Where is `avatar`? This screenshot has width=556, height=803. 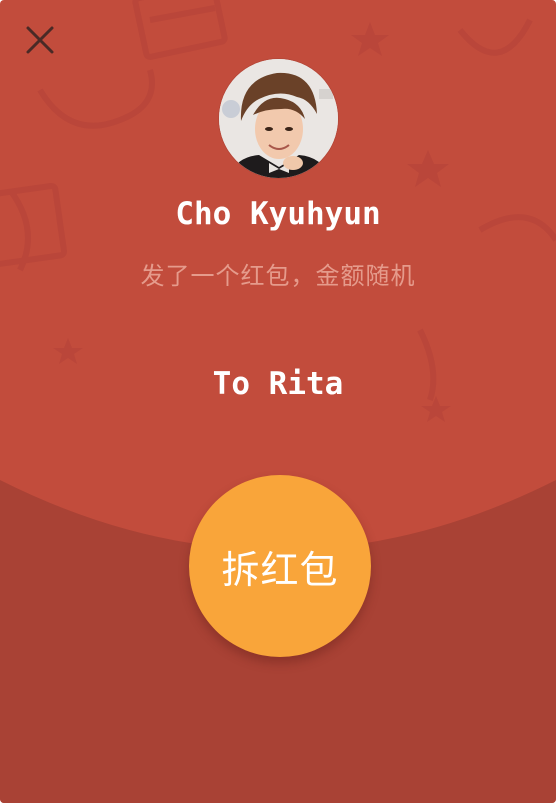
avatar is located at coordinates (278, 118).